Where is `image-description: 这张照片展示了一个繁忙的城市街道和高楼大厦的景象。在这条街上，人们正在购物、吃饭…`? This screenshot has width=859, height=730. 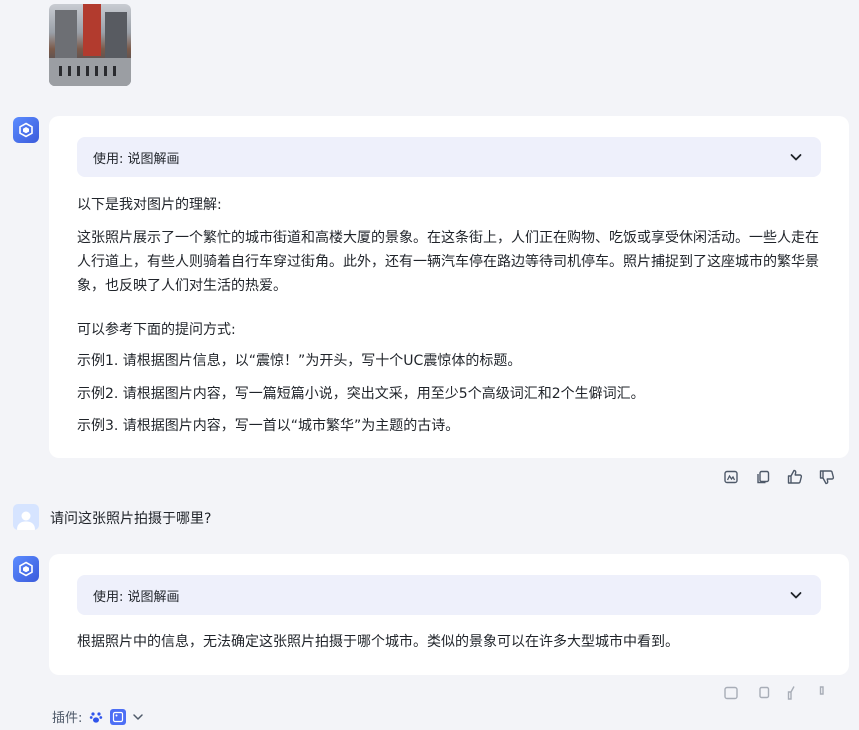
image-description: 这张照片展示了一个繁忙的城市街道和高楼大厦的景象。在这条街上，人们正在购物、吃饭… is located at coordinates (448, 262).